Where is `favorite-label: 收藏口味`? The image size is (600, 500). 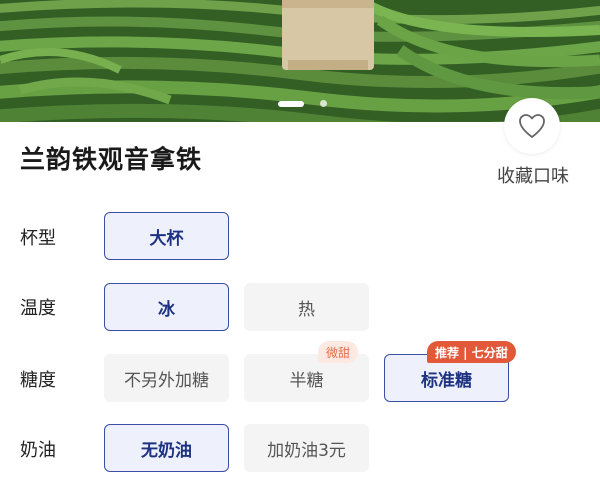
favorite-label: 收藏口味 is located at coordinates (533, 175).